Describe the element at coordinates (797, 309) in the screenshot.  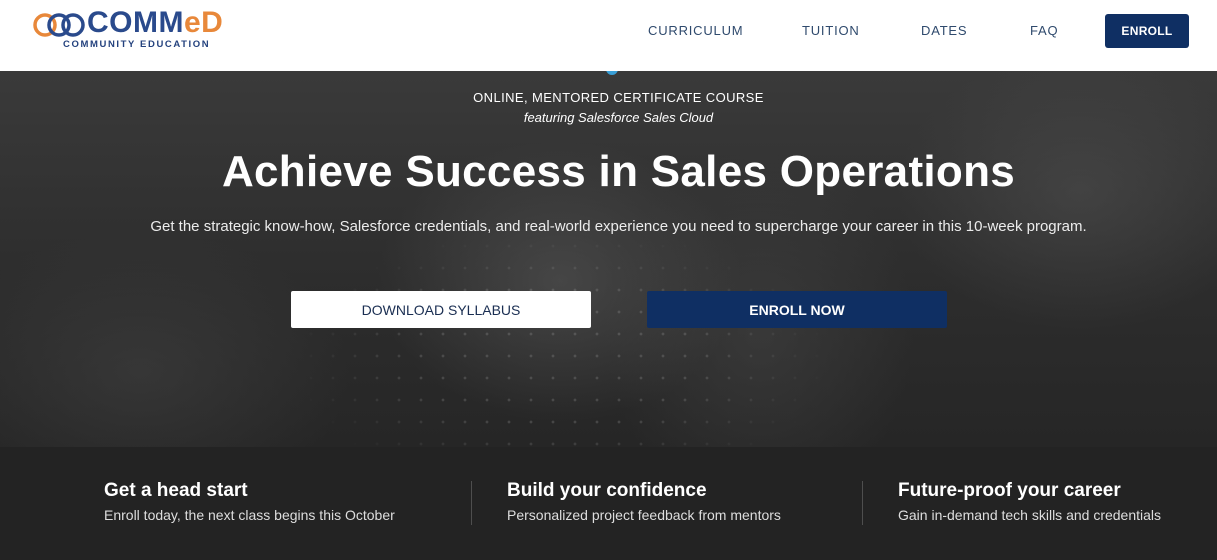
I see `enroll-now-button: ENROLL NOW` at that location.